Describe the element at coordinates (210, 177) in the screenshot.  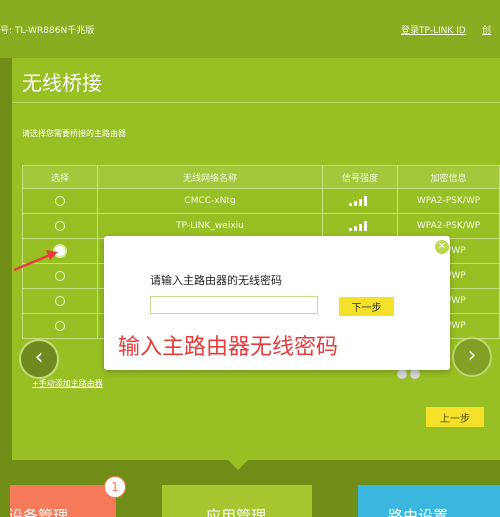
I see `header-ssid: 无线网络名称` at that location.